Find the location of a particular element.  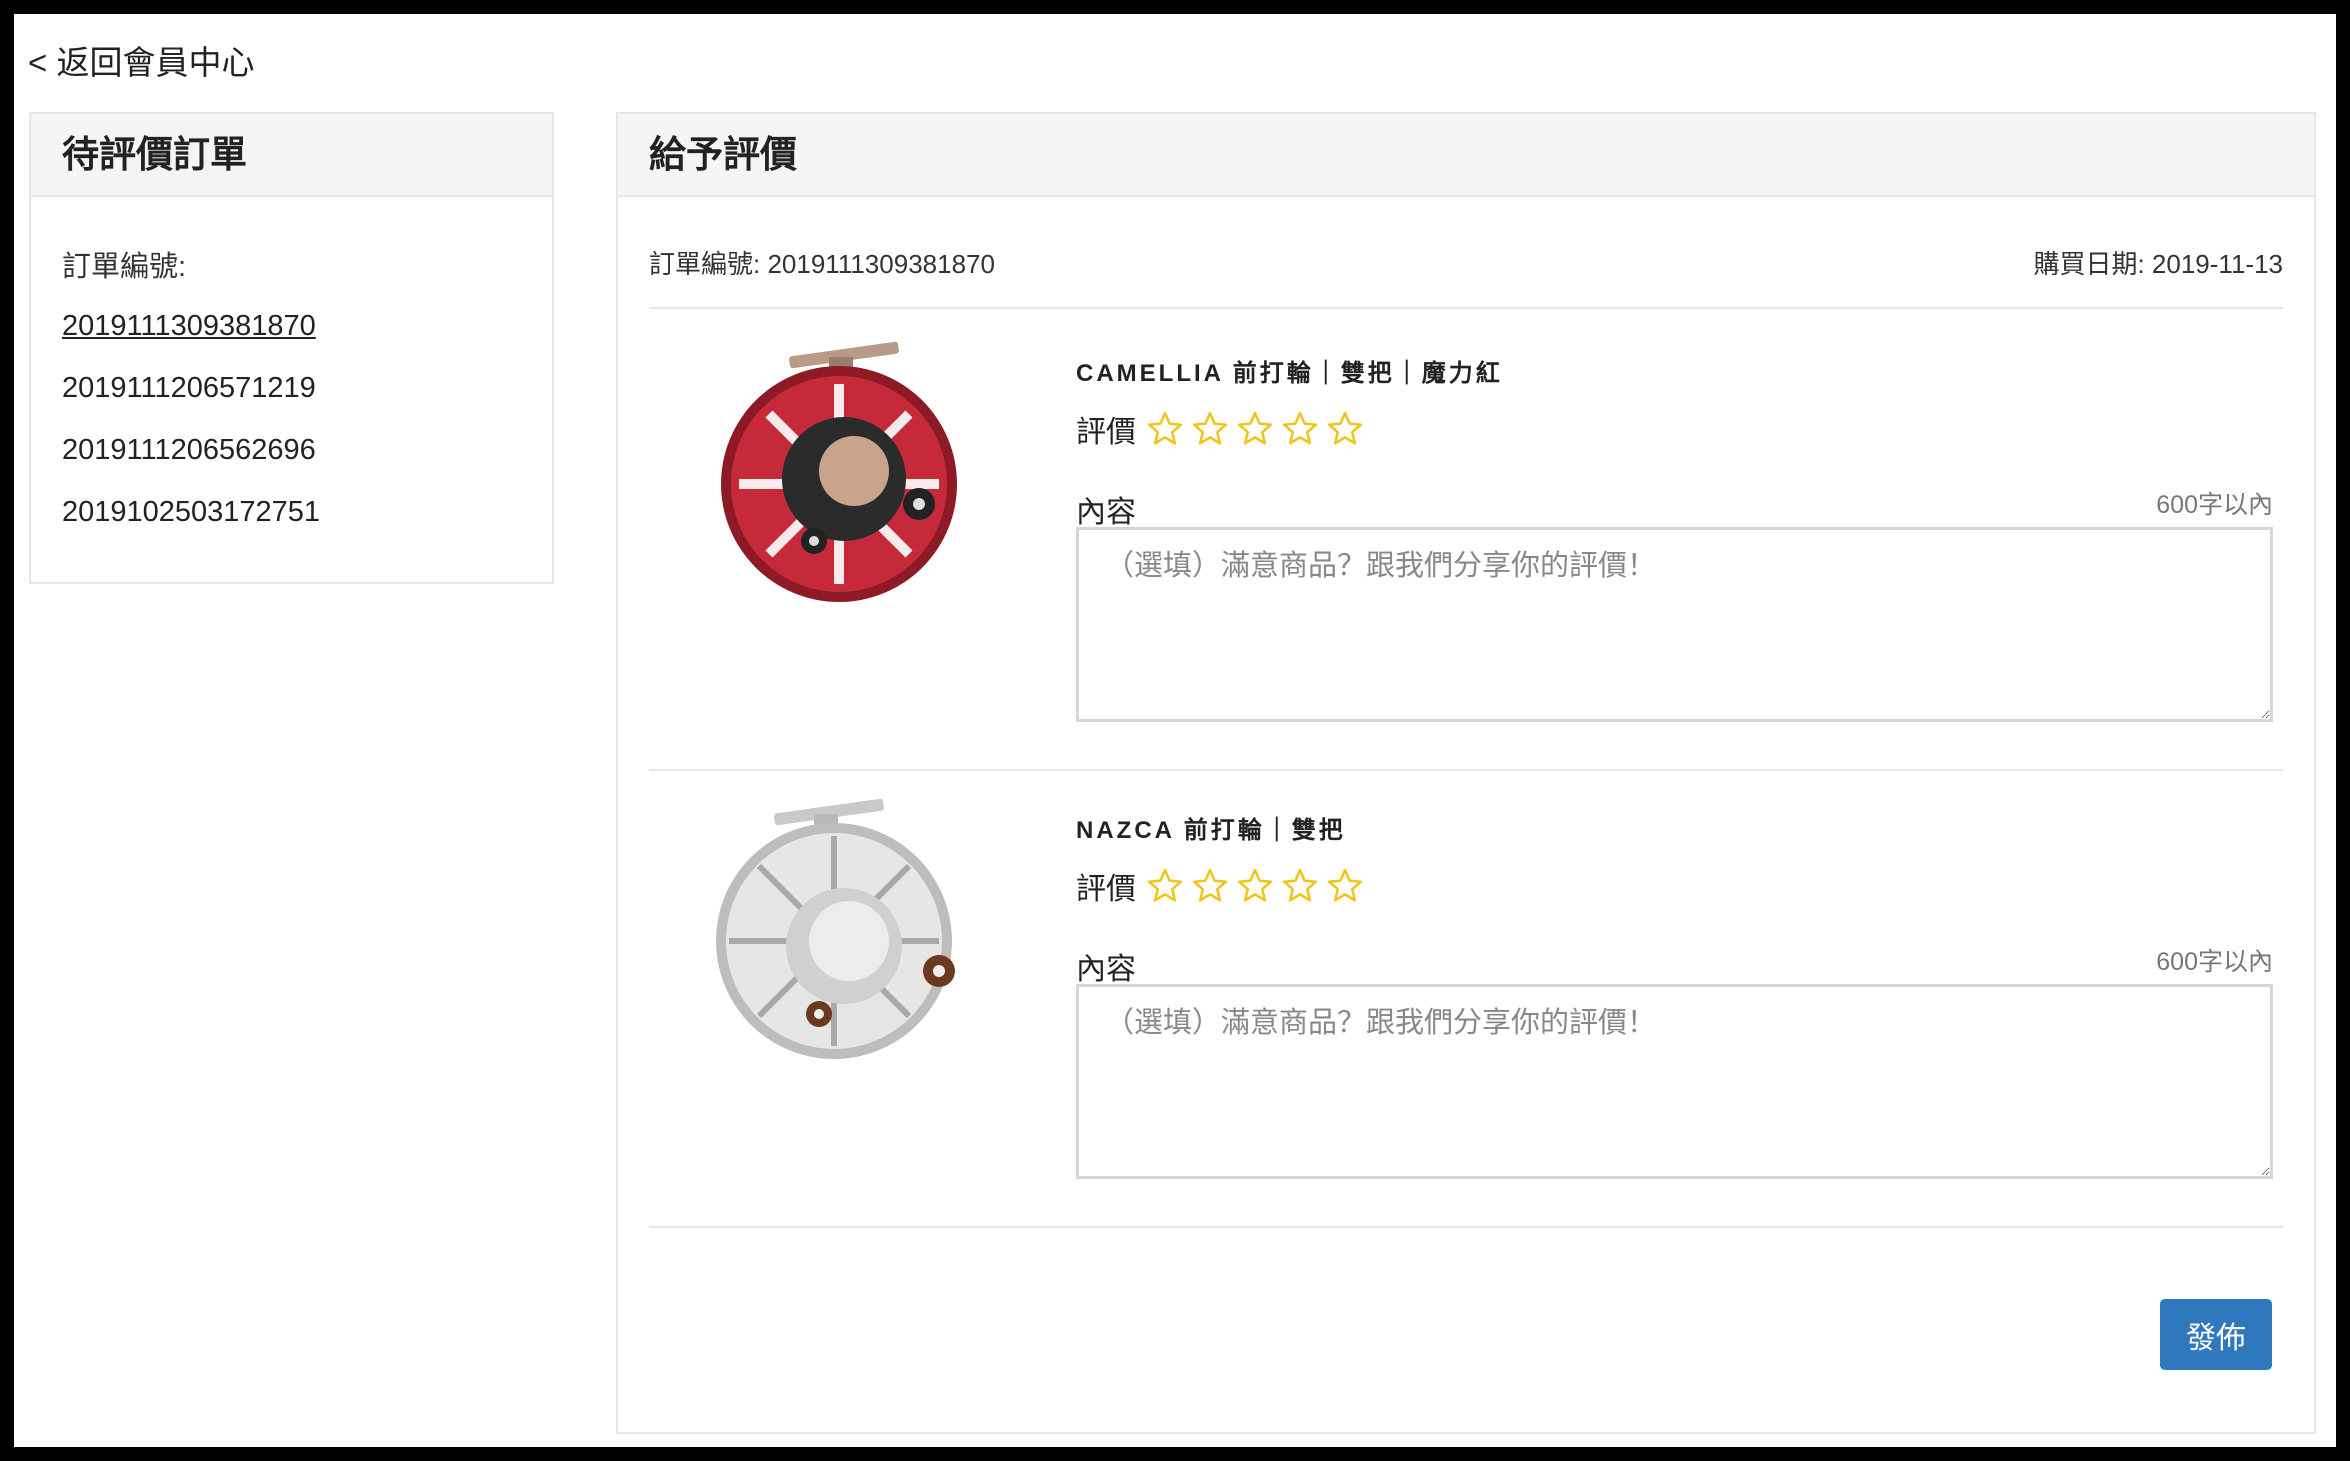

order-number: 訂單編號: 2019111309381870 is located at coordinates (822, 264).